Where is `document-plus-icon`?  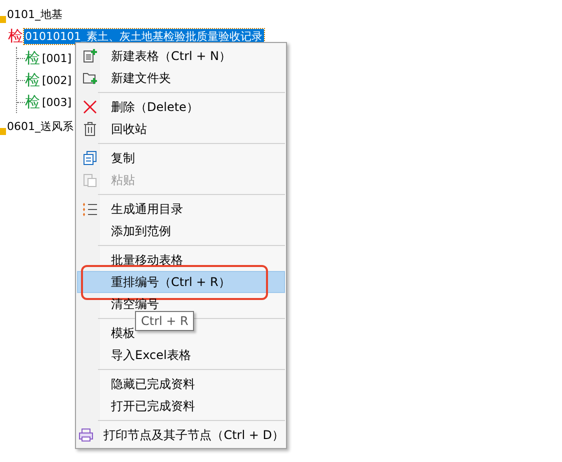
document-plus-icon is located at coordinates (90, 56).